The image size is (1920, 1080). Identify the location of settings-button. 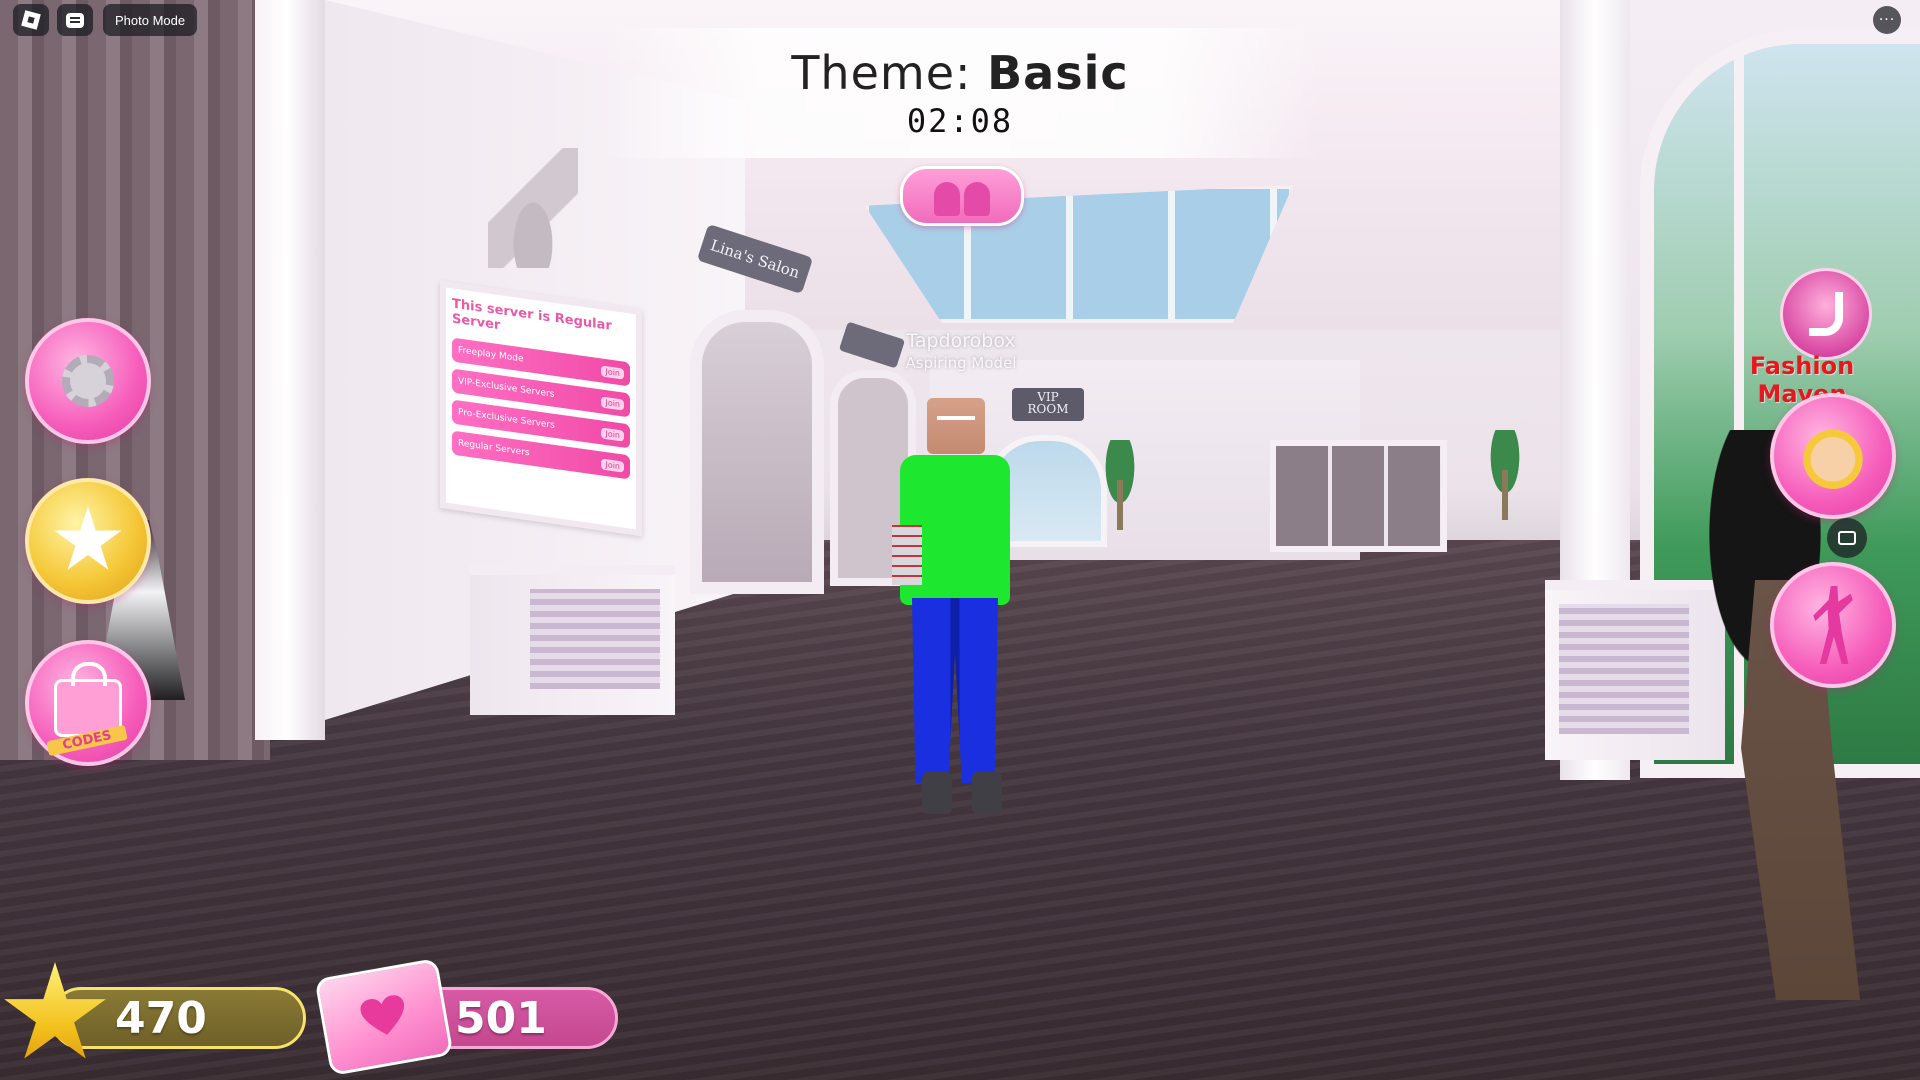
(88, 381).